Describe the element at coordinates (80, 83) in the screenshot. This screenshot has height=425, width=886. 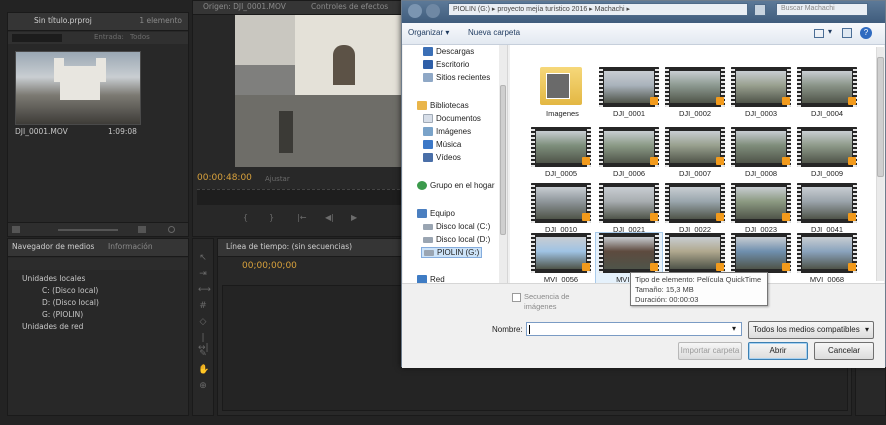
I see `church-facade` at that location.